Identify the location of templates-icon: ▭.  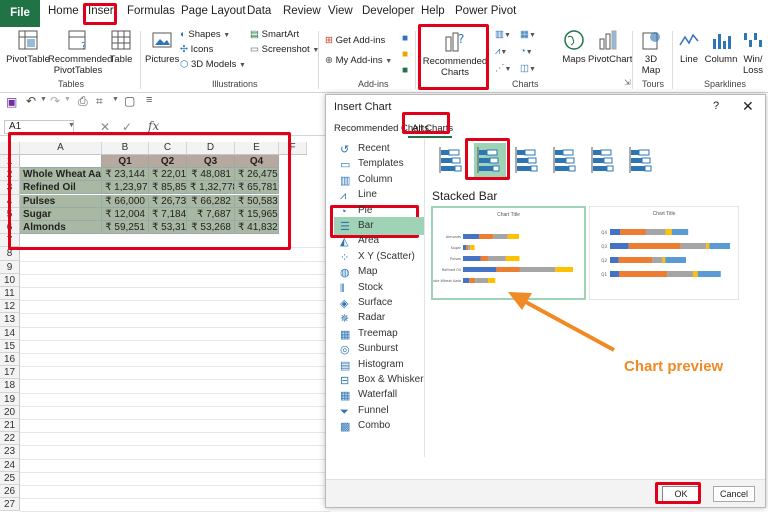
(345, 165).